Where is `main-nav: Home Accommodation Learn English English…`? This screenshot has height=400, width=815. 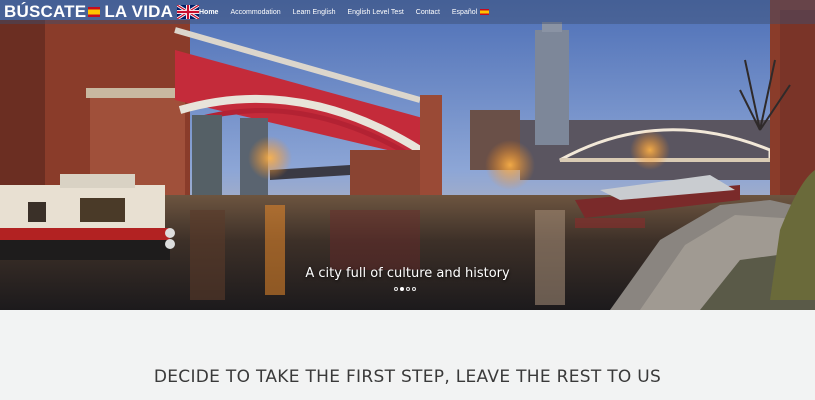
main-nav: Home Accommodation Learn English English… is located at coordinates (344, 12).